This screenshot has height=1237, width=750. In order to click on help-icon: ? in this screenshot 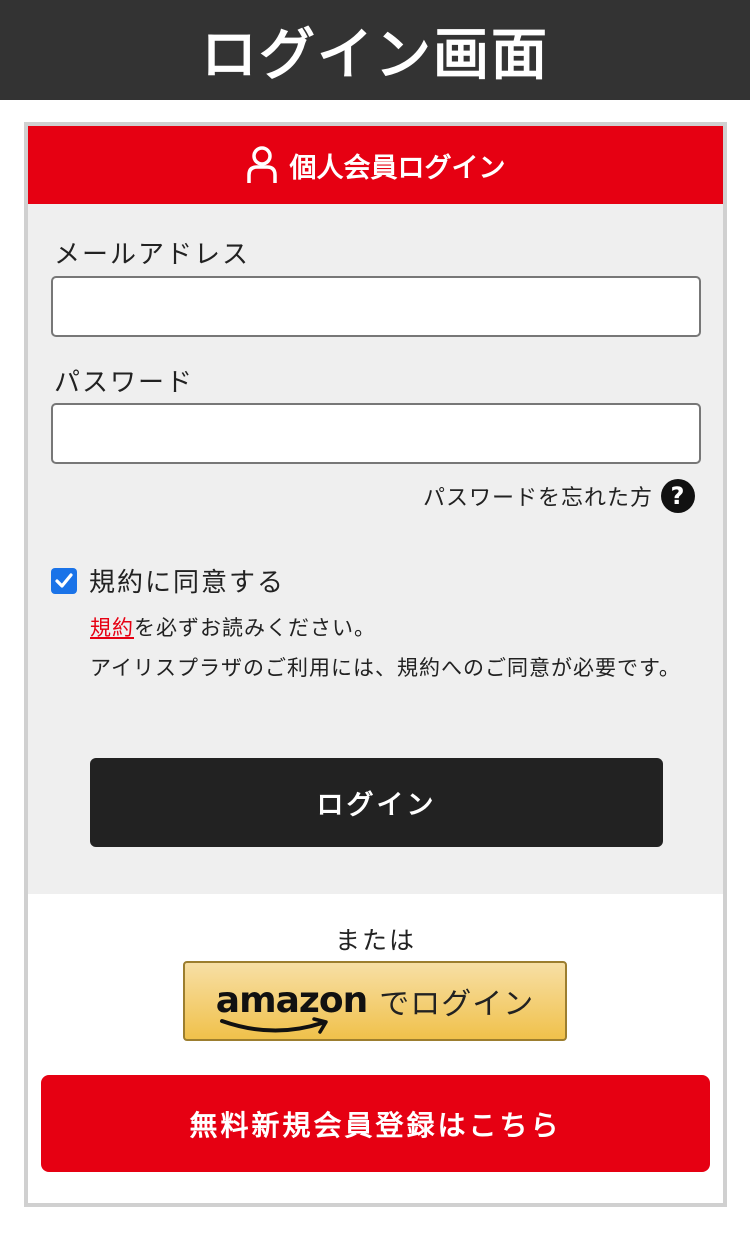, I will do `click(678, 496)`.